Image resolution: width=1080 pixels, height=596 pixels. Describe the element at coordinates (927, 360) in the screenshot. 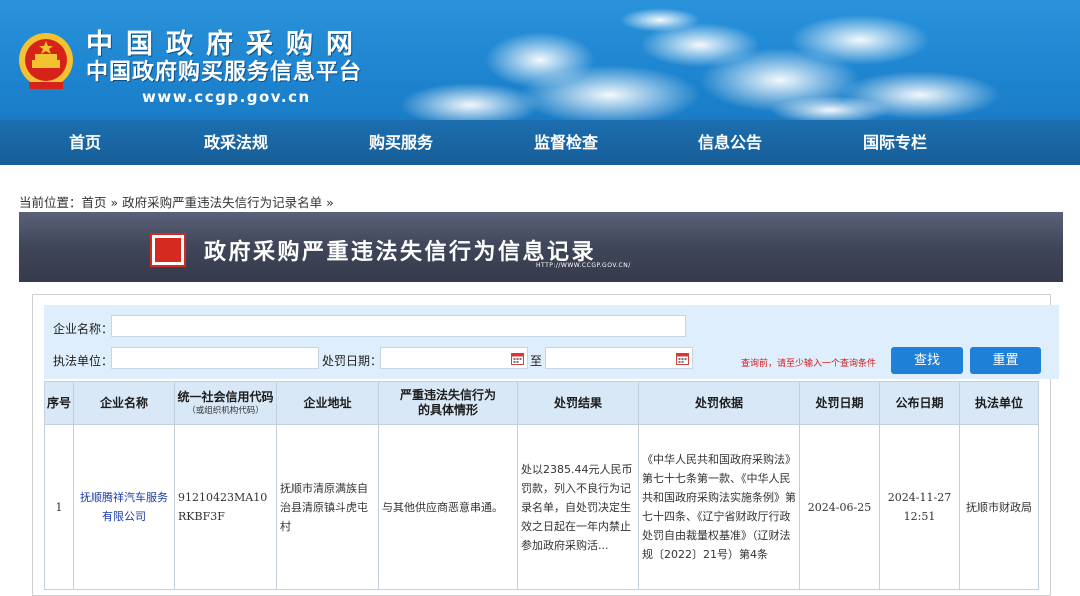

I see `search-button: 查找` at that location.